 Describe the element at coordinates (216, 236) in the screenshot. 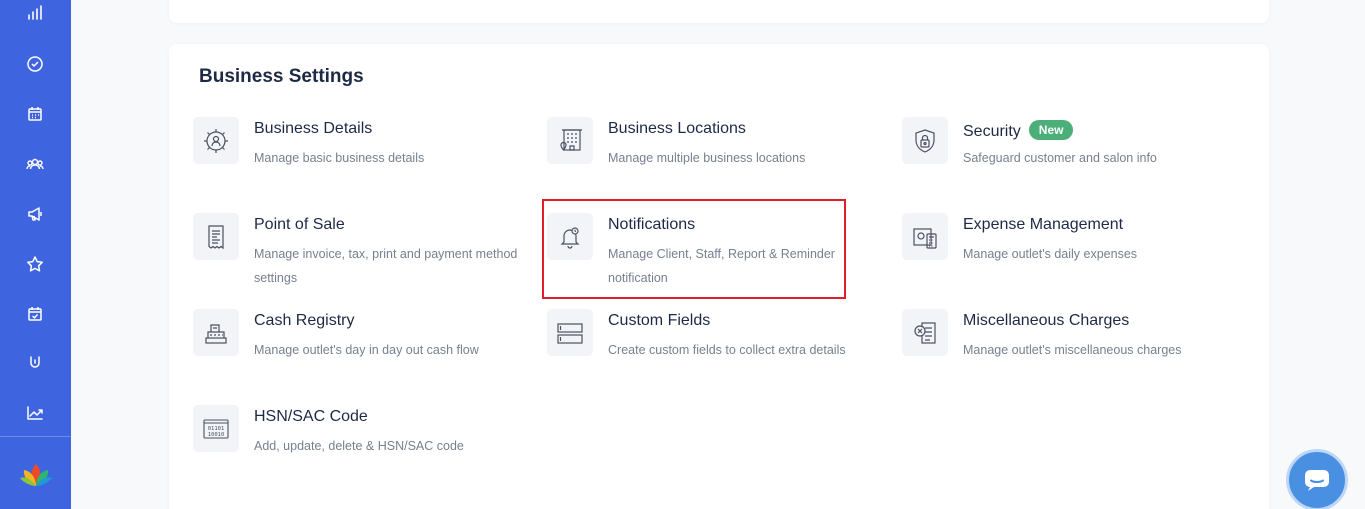

I see `receipt-icon` at that location.